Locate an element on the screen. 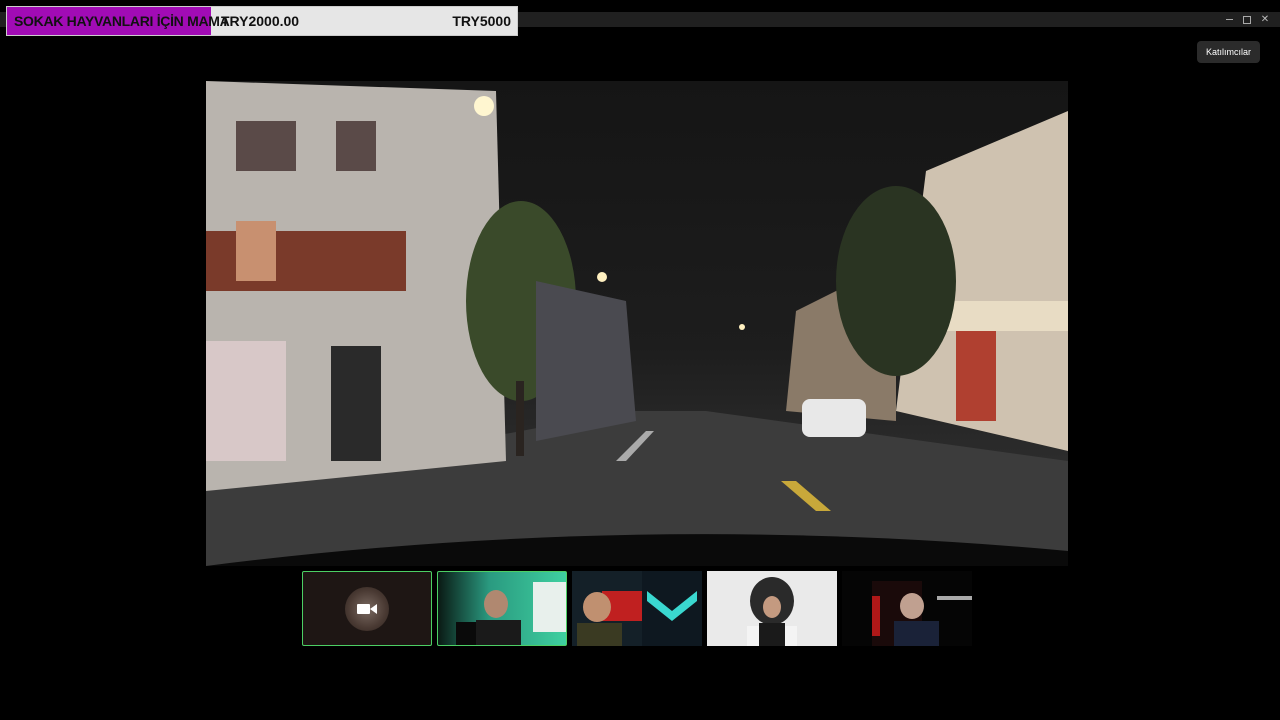  donation-goal-amount: TRY5000 is located at coordinates (481, 21).